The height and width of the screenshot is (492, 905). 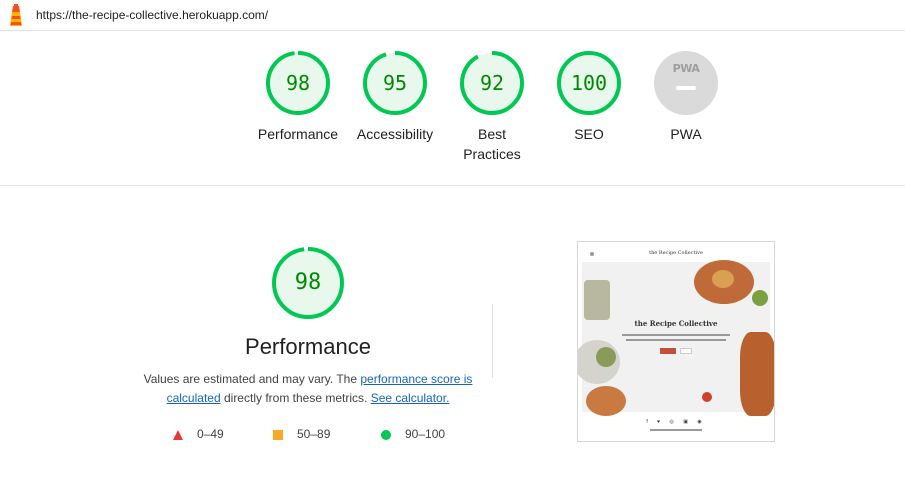 I want to click on gauge-label: Accessibility, so click(x=395, y=134).